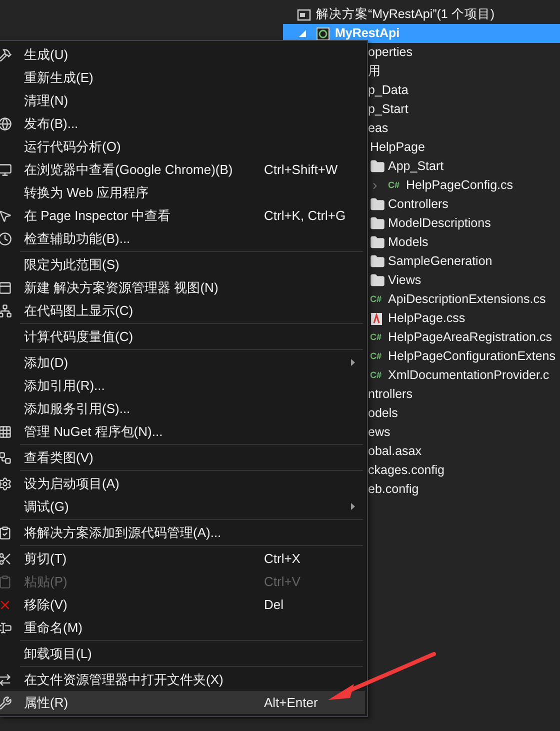 The height and width of the screenshot is (731, 560). What do you see at coordinates (408, 243) in the screenshot?
I see `tree-label: Models` at bounding box center [408, 243].